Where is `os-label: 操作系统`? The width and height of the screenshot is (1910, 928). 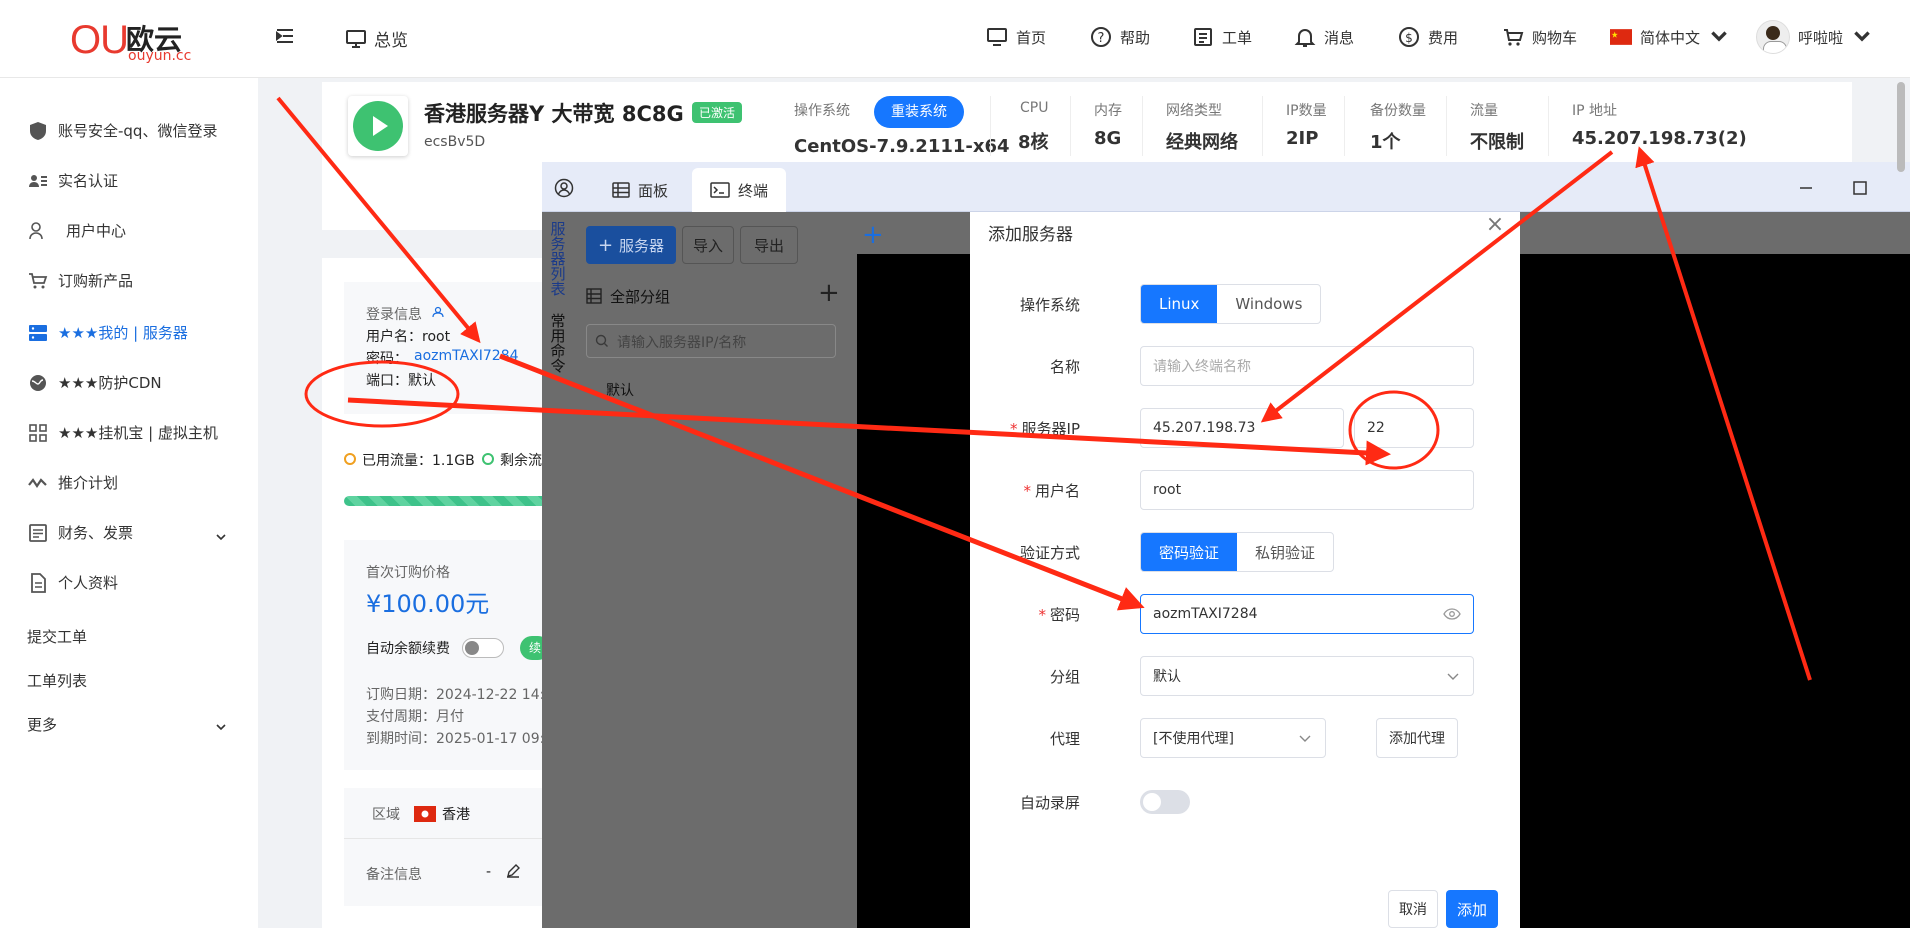 os-label: 操作系统 is located at coordinates (822, 111).